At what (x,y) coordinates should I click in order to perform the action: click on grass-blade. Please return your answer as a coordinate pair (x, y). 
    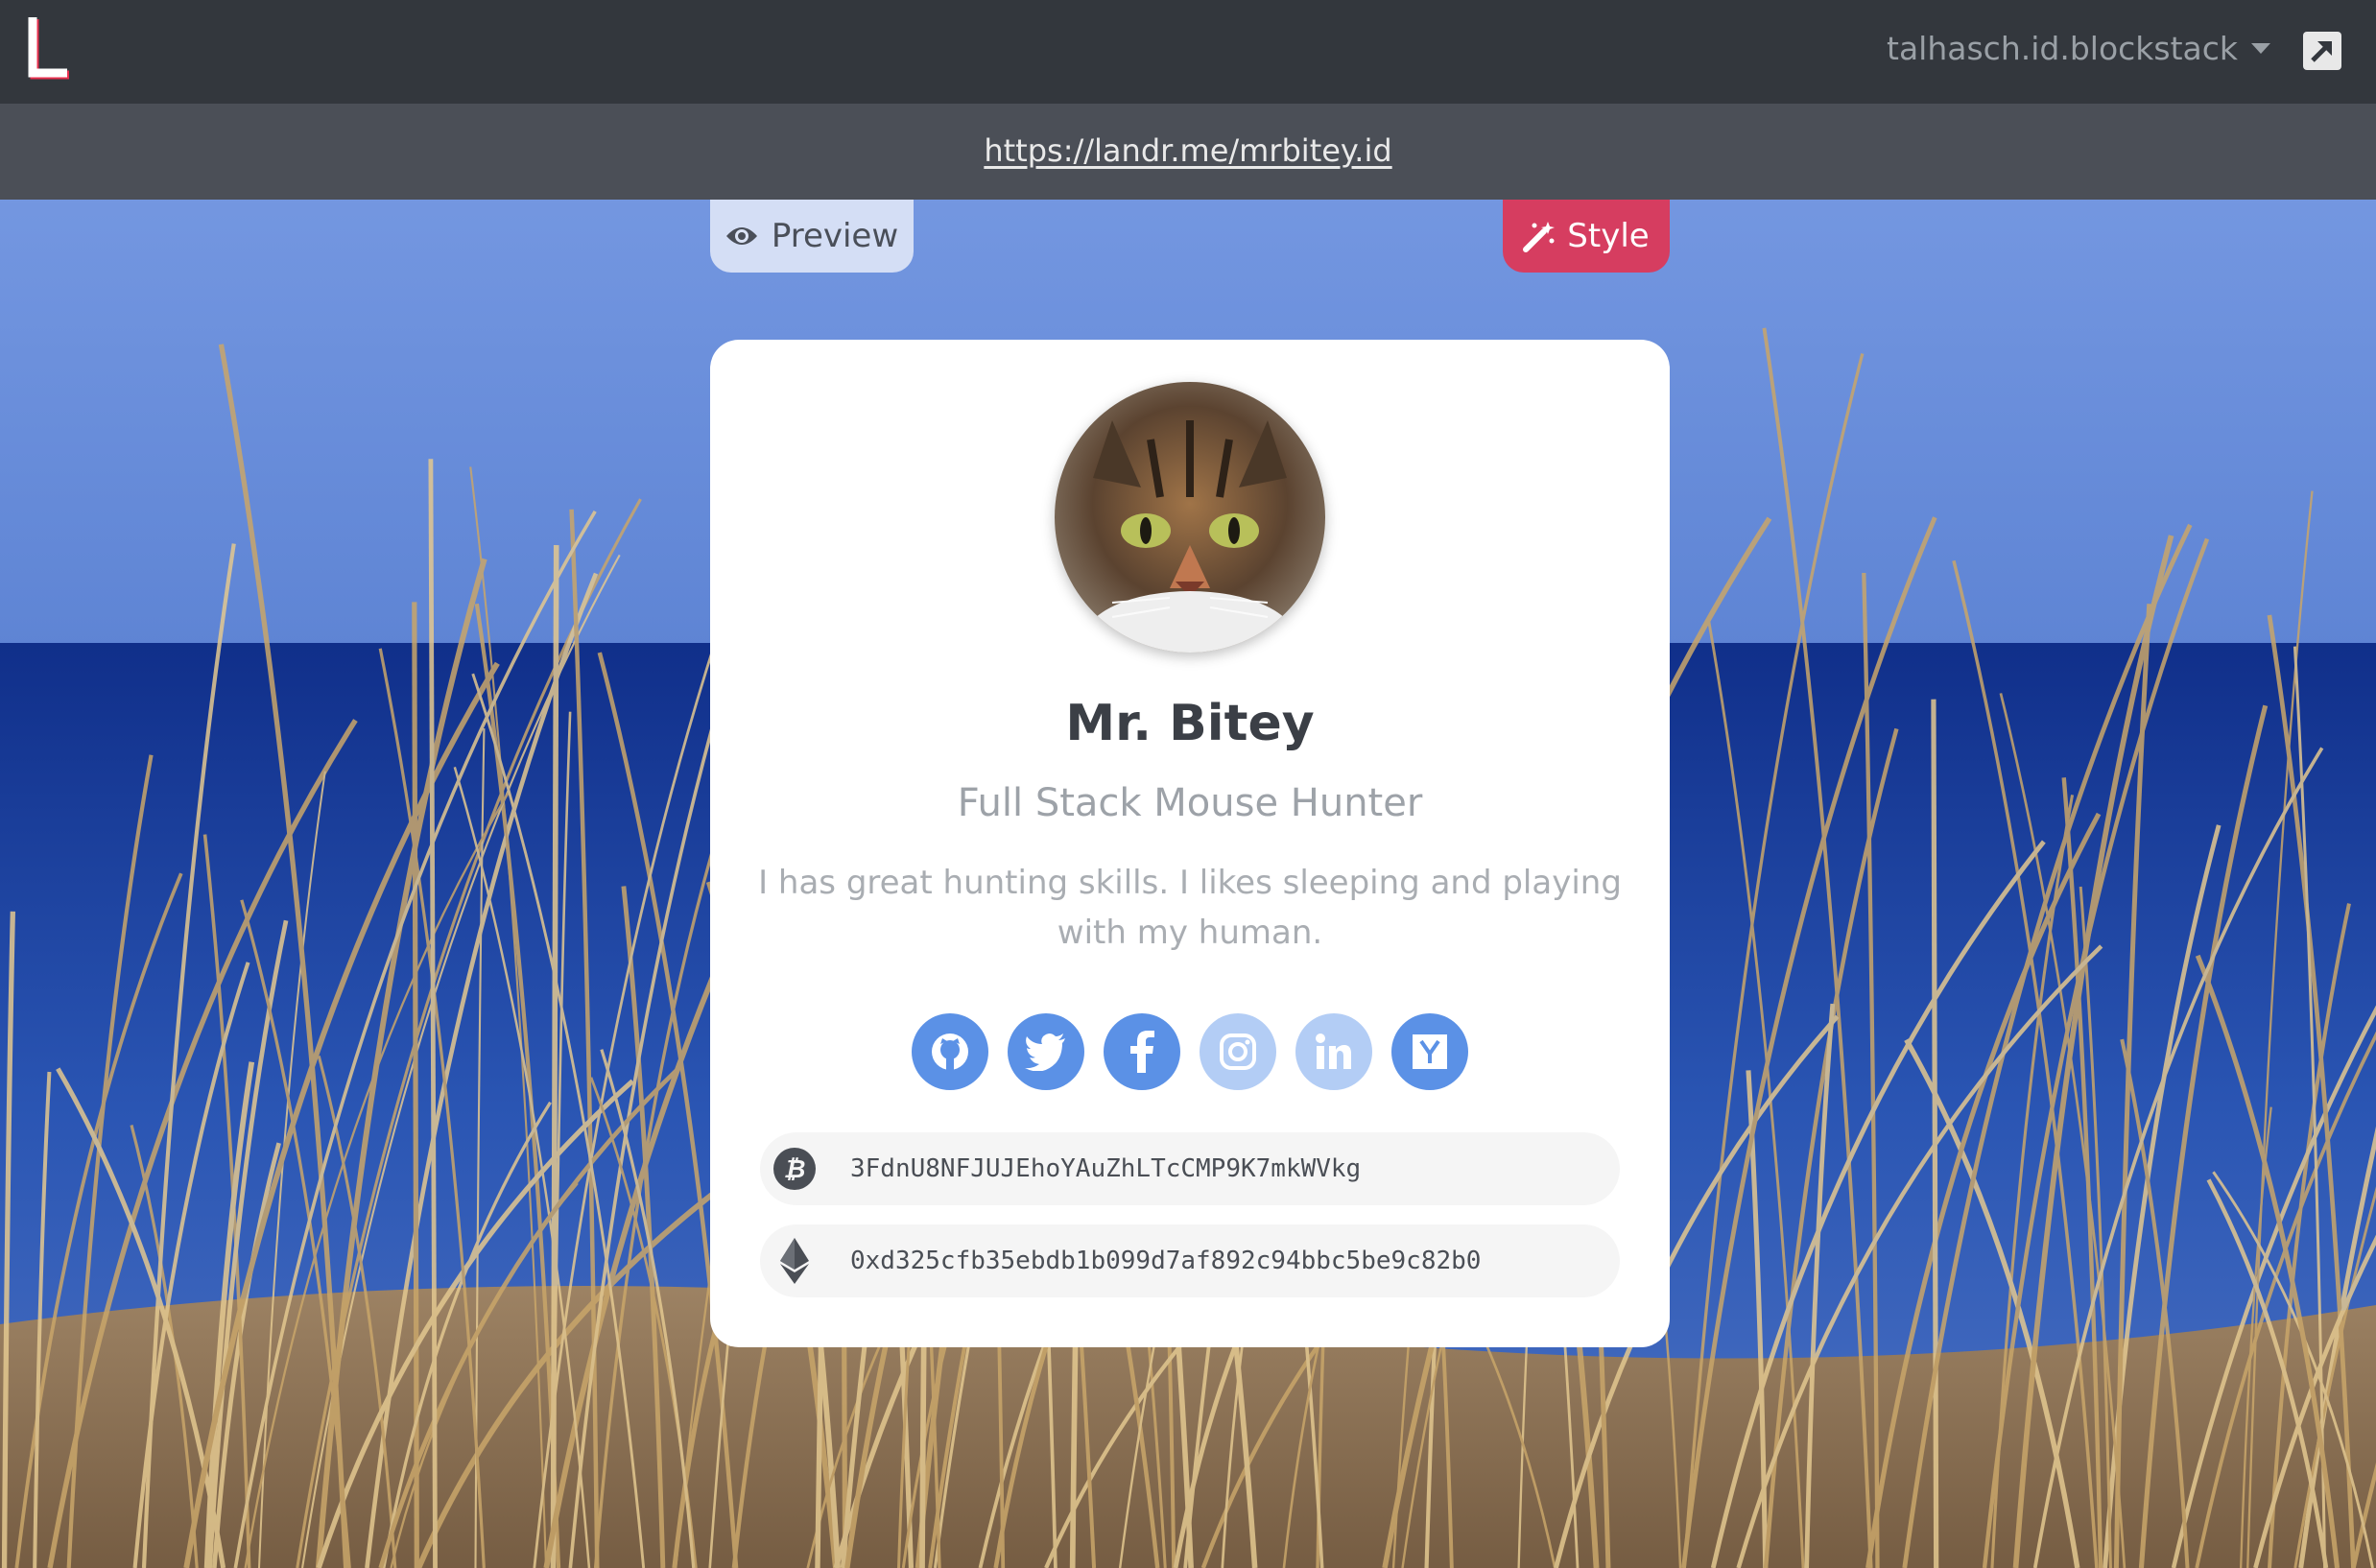
    Looking at the image, I should click on (1935, 1133).